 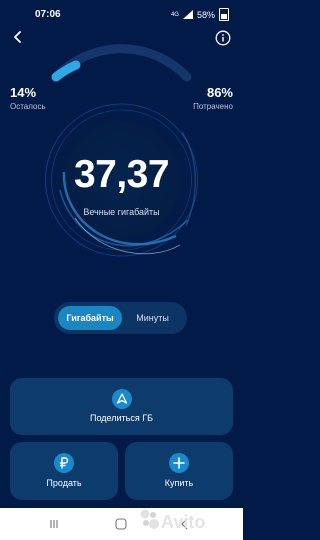 I want to click on sell-icon-circle, so click(x=64, y=463).